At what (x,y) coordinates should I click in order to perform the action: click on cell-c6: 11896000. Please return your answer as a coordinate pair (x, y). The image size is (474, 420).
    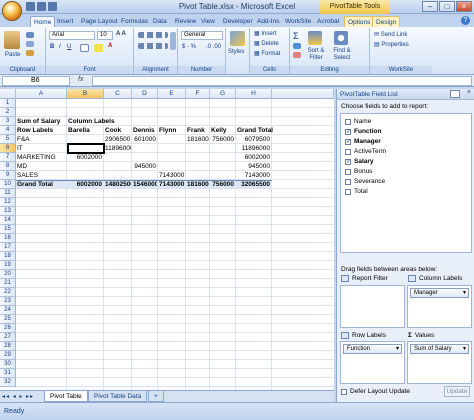
    Looking at the image, I should click on (118, 148).